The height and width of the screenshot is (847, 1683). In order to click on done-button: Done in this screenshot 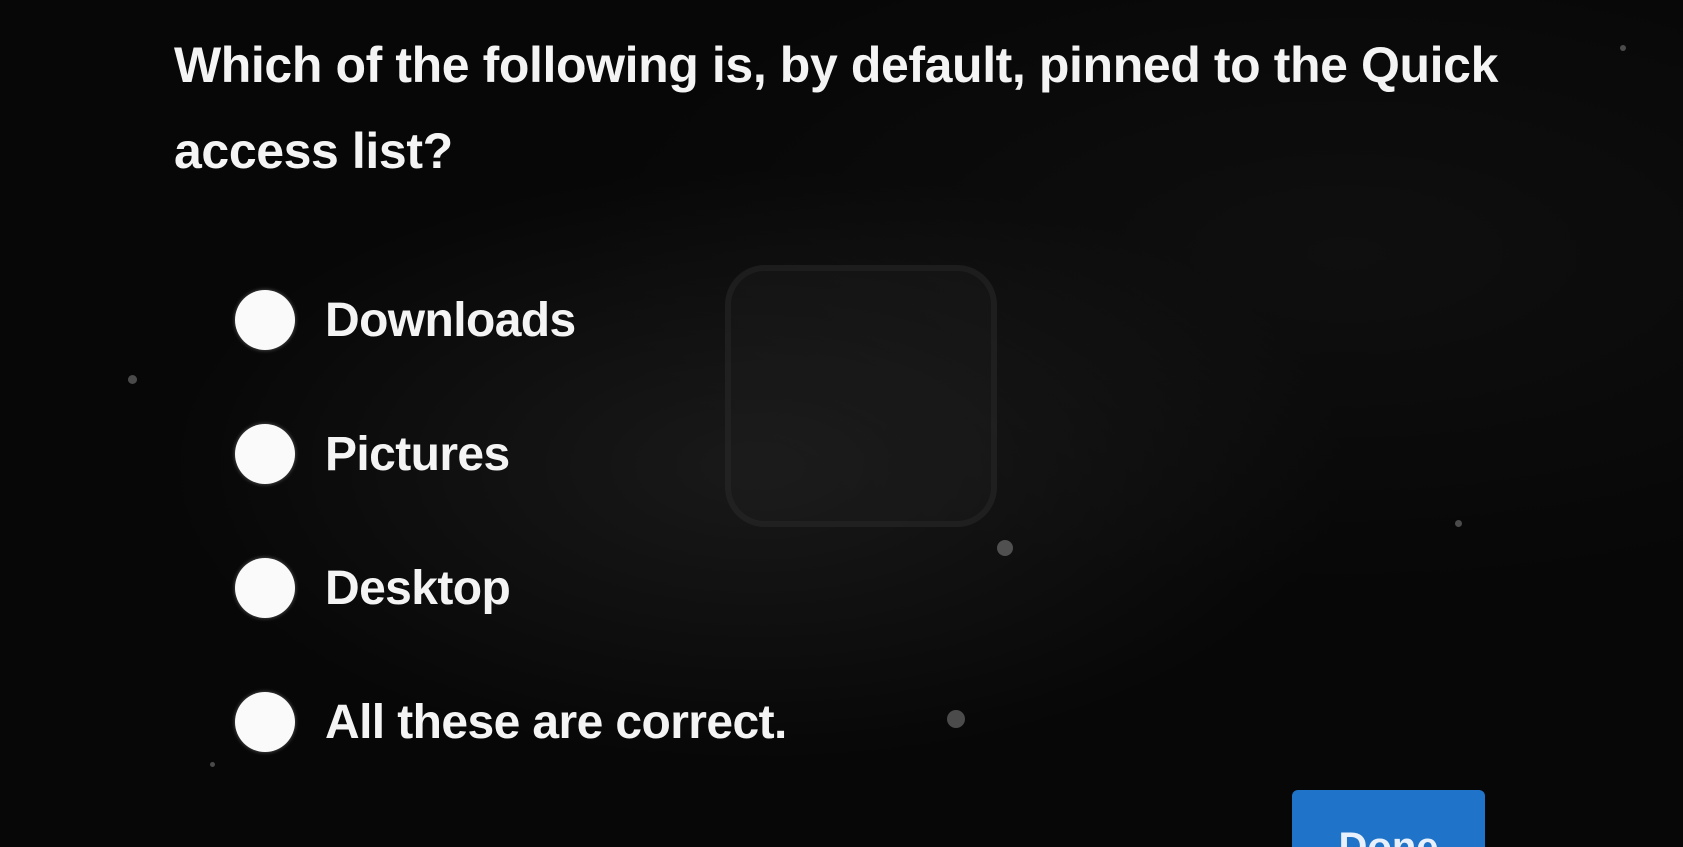, I will do `click(1388, 818)`.